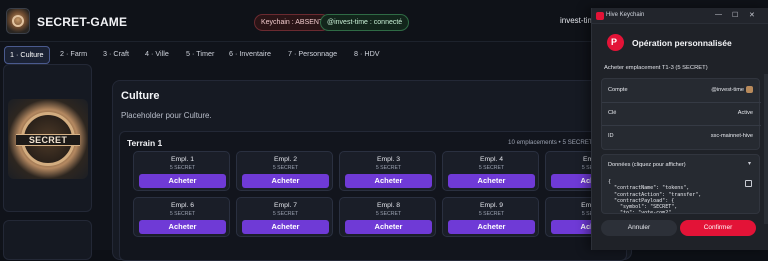  Describe the element at coordinates (718, 228) in the screenshot. I see `confirm-button: Confirmer` at that location.